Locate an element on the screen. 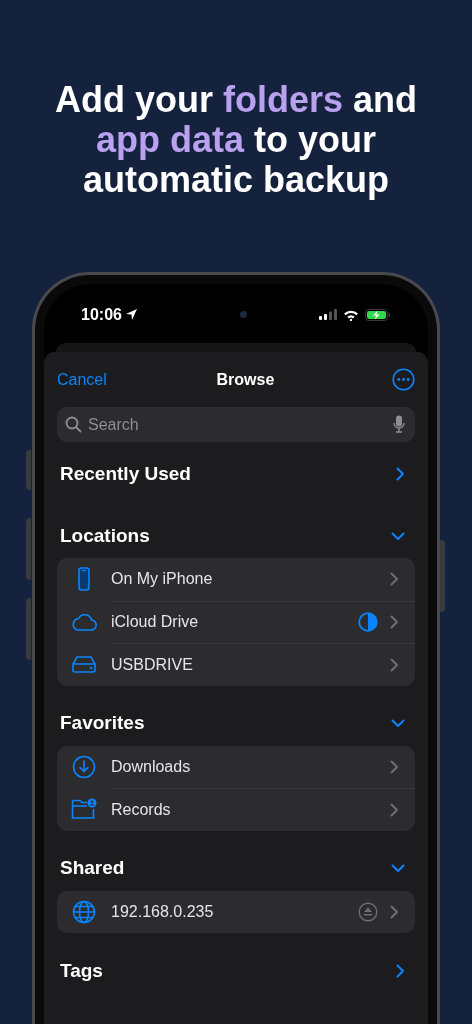 Image resolution: width=472 pixels, height=1024 pixels. location-item: Downloads is located at coordinates (250, 766).